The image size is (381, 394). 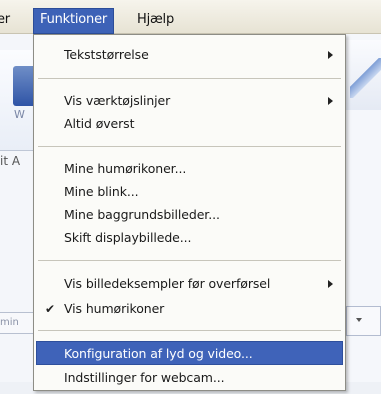 I want to click on menu-item-vis-billedeksempler: Vis billedeksempler før overførsel, so click(x=189, y=284).